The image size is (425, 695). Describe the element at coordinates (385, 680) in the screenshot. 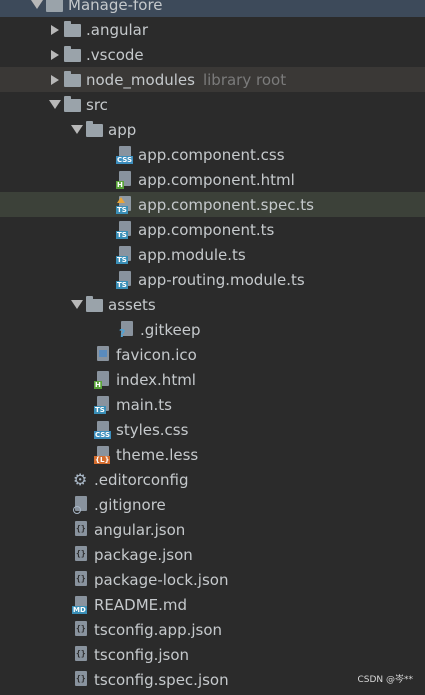

I see `watermark: CSDN @岑**` at that location.